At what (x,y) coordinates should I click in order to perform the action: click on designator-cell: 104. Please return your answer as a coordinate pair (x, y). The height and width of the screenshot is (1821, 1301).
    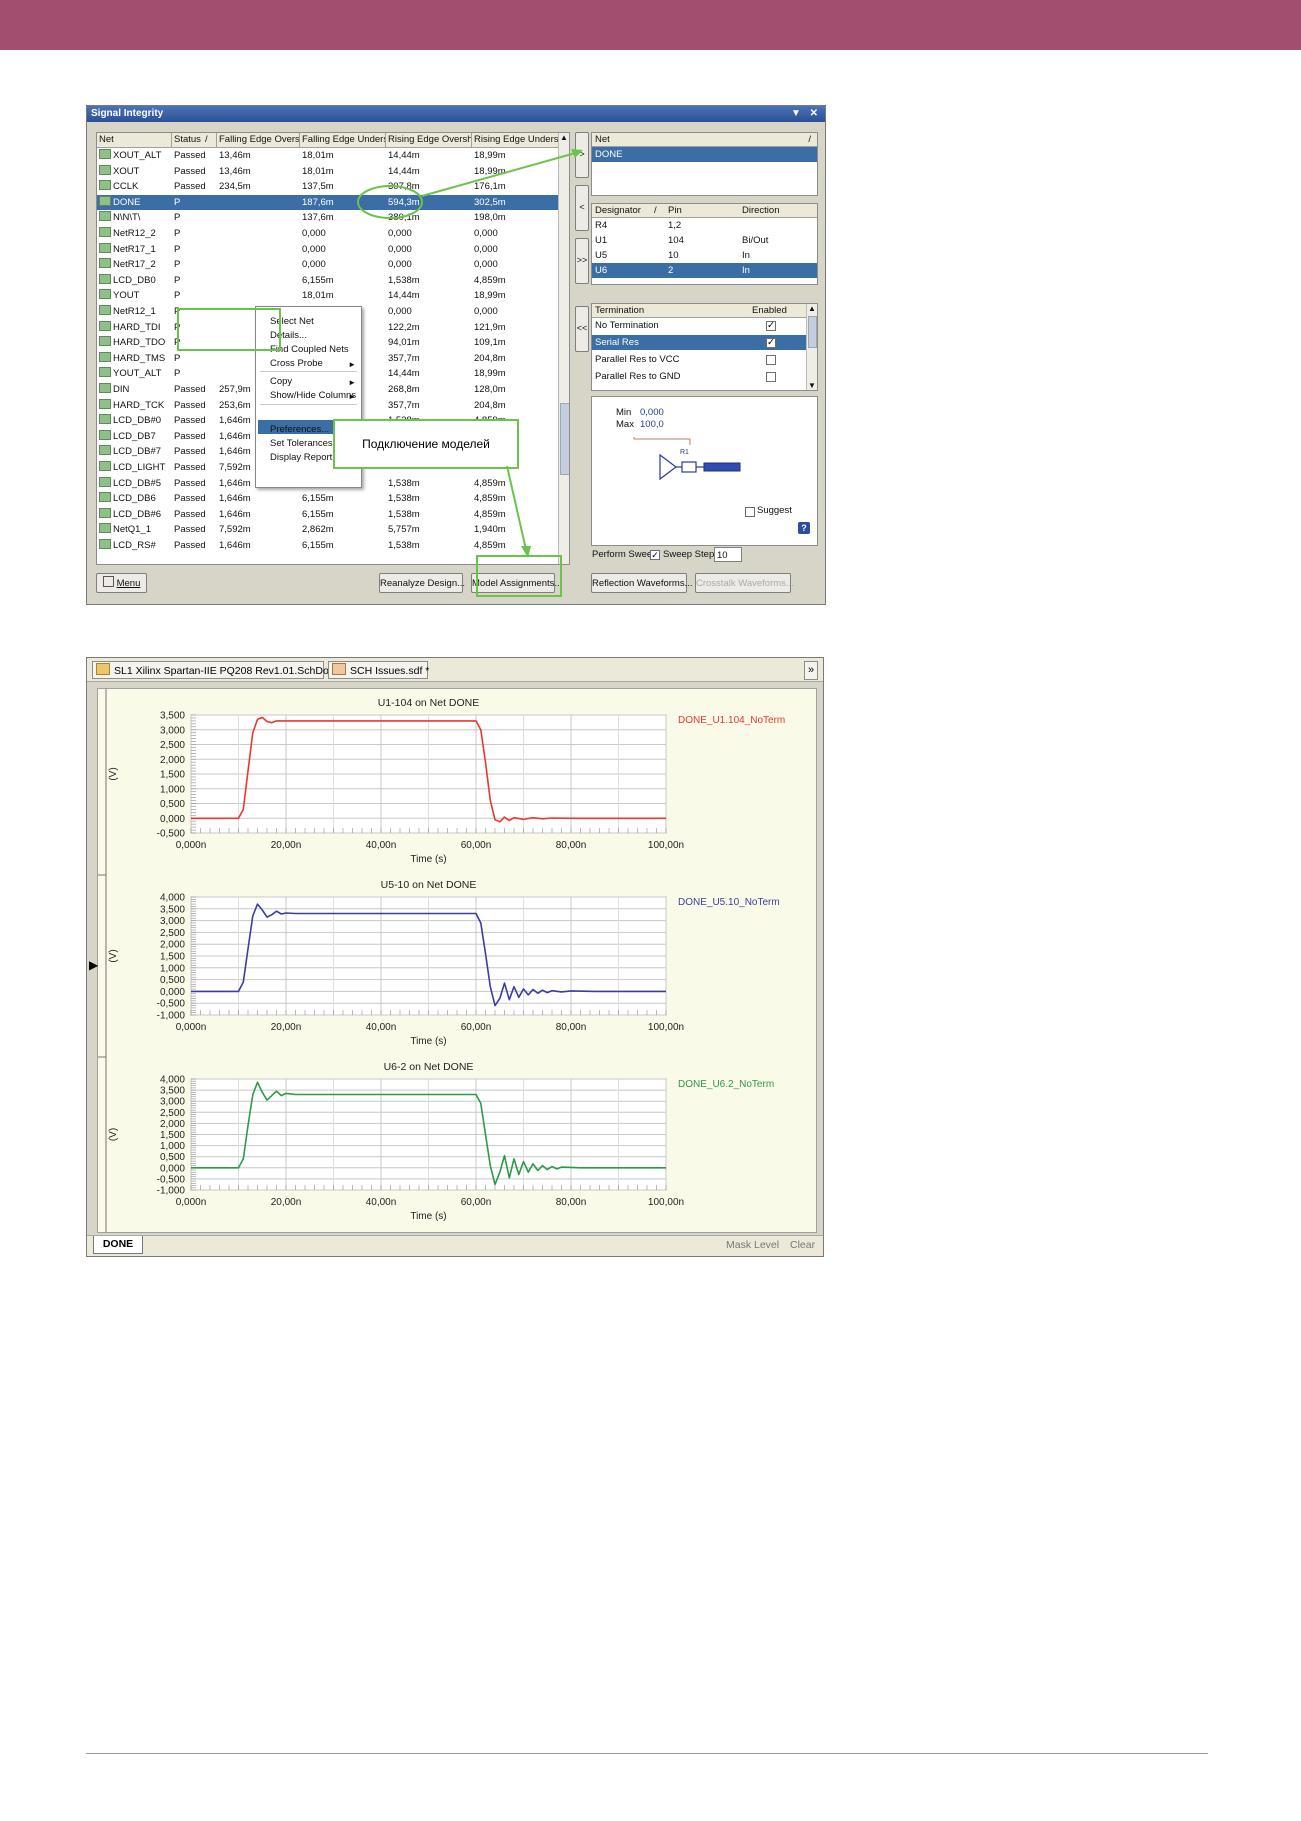
    Looking at the image, I should click on (676, 240).